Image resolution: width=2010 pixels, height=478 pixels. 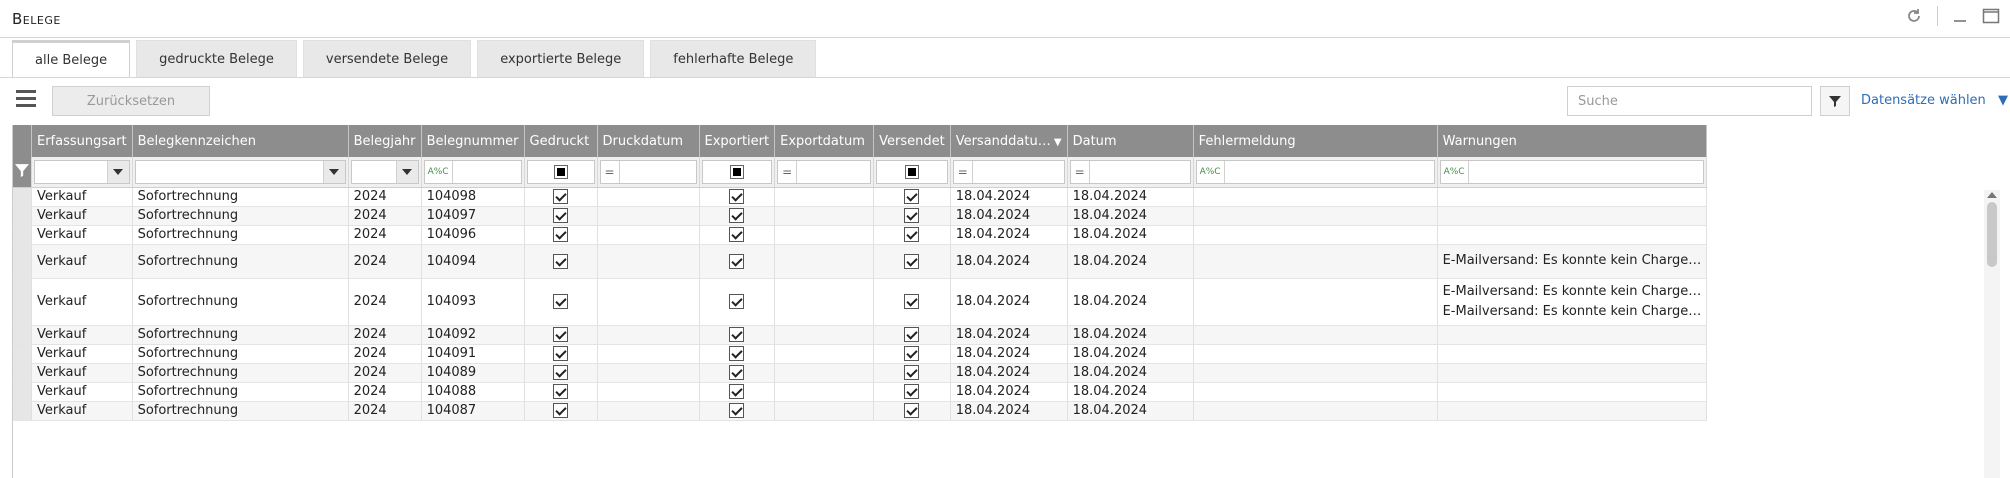 I want to click on scroll-up-icon, so click(x=1992, y=195).